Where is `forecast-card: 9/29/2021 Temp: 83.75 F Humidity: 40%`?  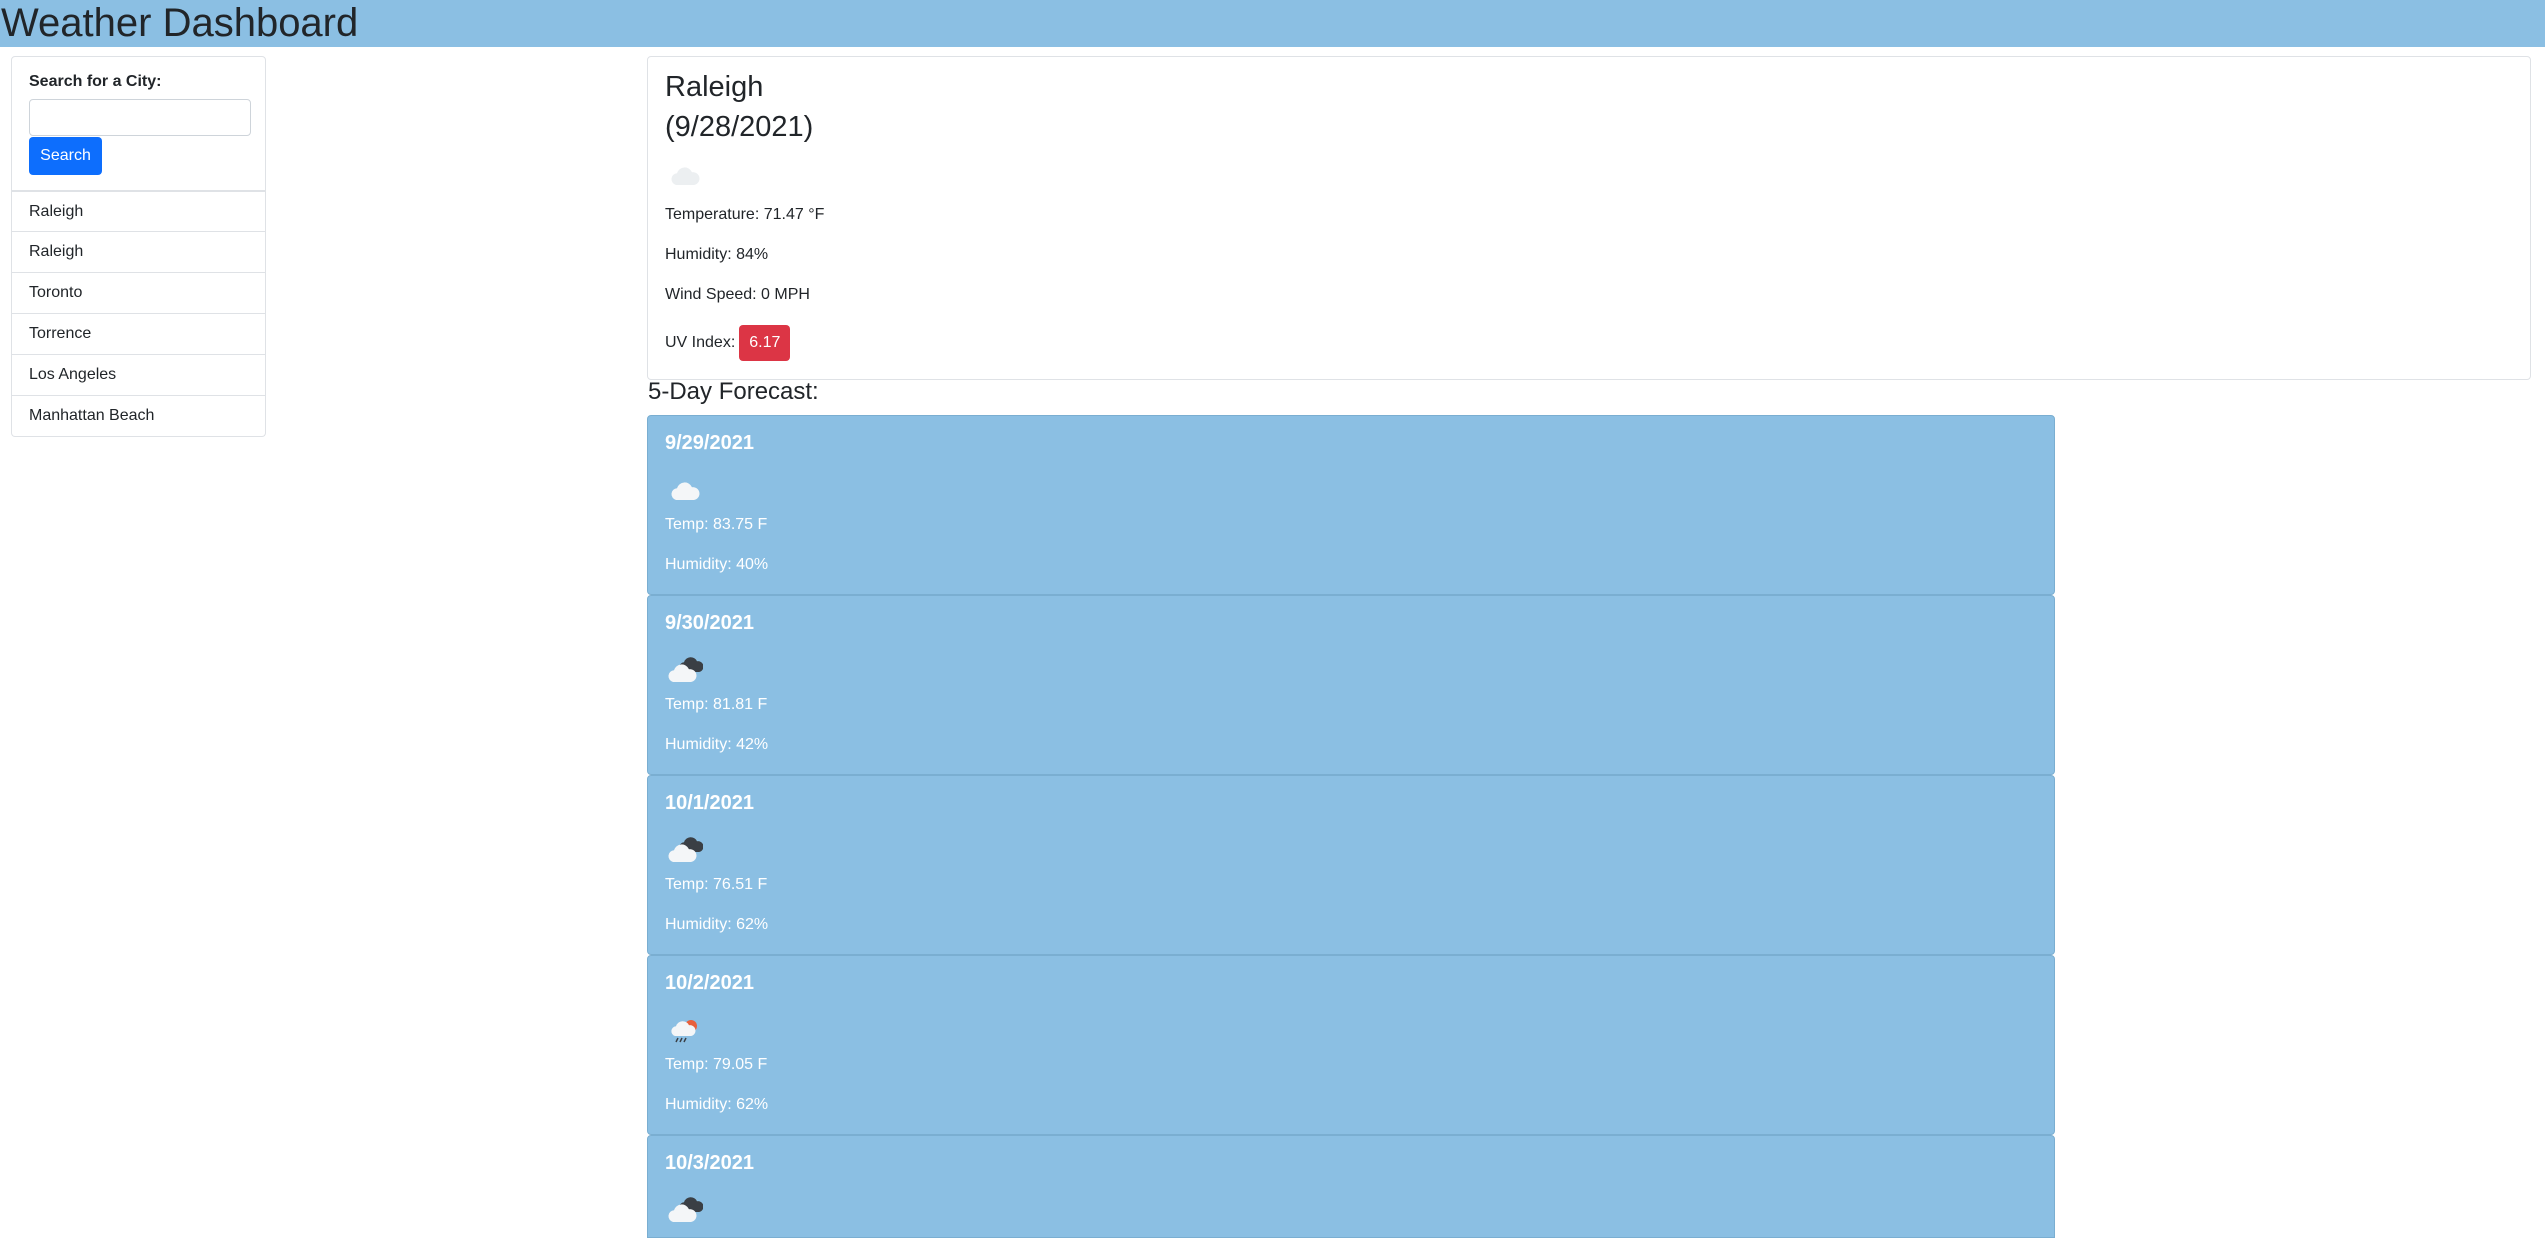
forecast-card: 9/29/2021 Temp: 83.75 F Humidity: 40% is located at coordinates (1351, 505).